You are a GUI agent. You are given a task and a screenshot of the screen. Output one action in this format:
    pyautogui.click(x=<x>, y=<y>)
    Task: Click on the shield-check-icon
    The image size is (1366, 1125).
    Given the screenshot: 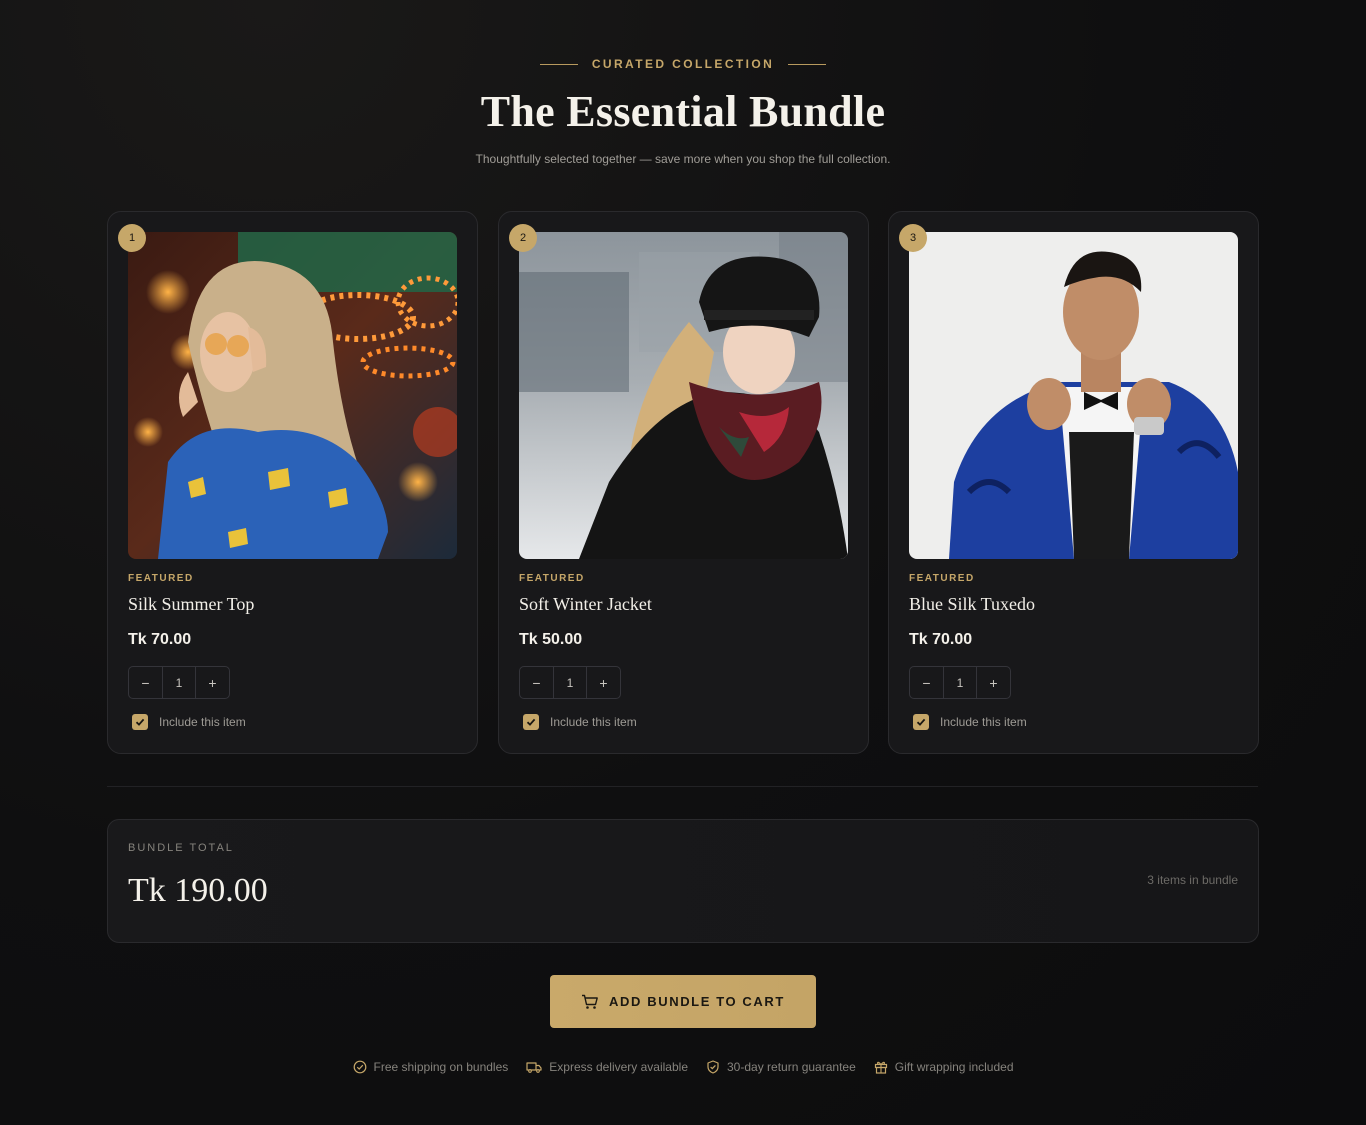 What is the action you would take?
    pyautogui.click(x=713, y=1067)
    